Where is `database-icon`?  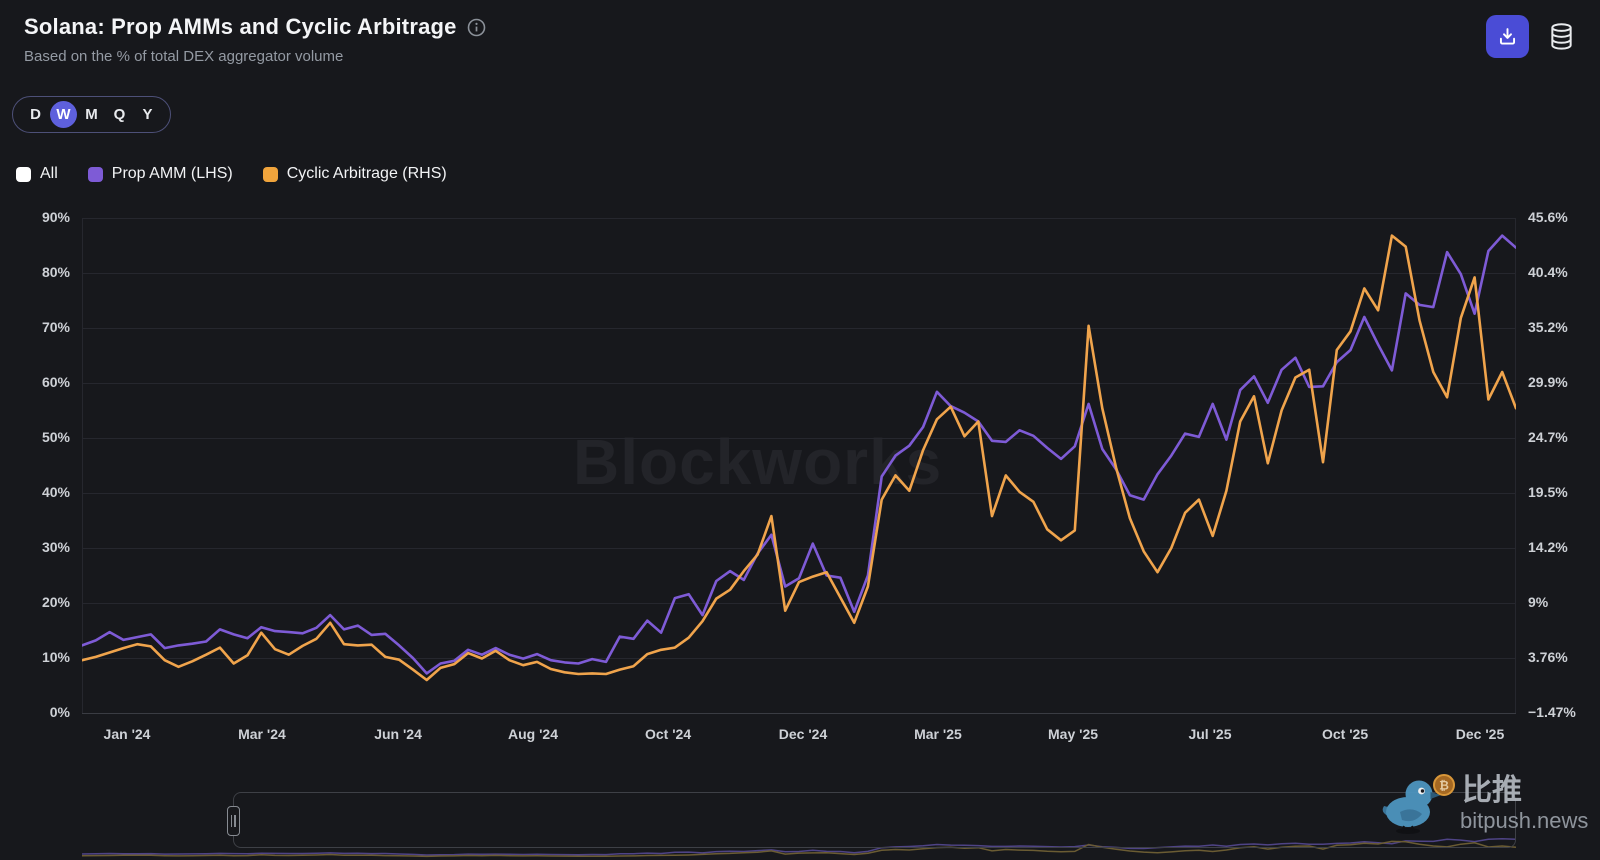
database-icon is located at coordinates (1561, 36).